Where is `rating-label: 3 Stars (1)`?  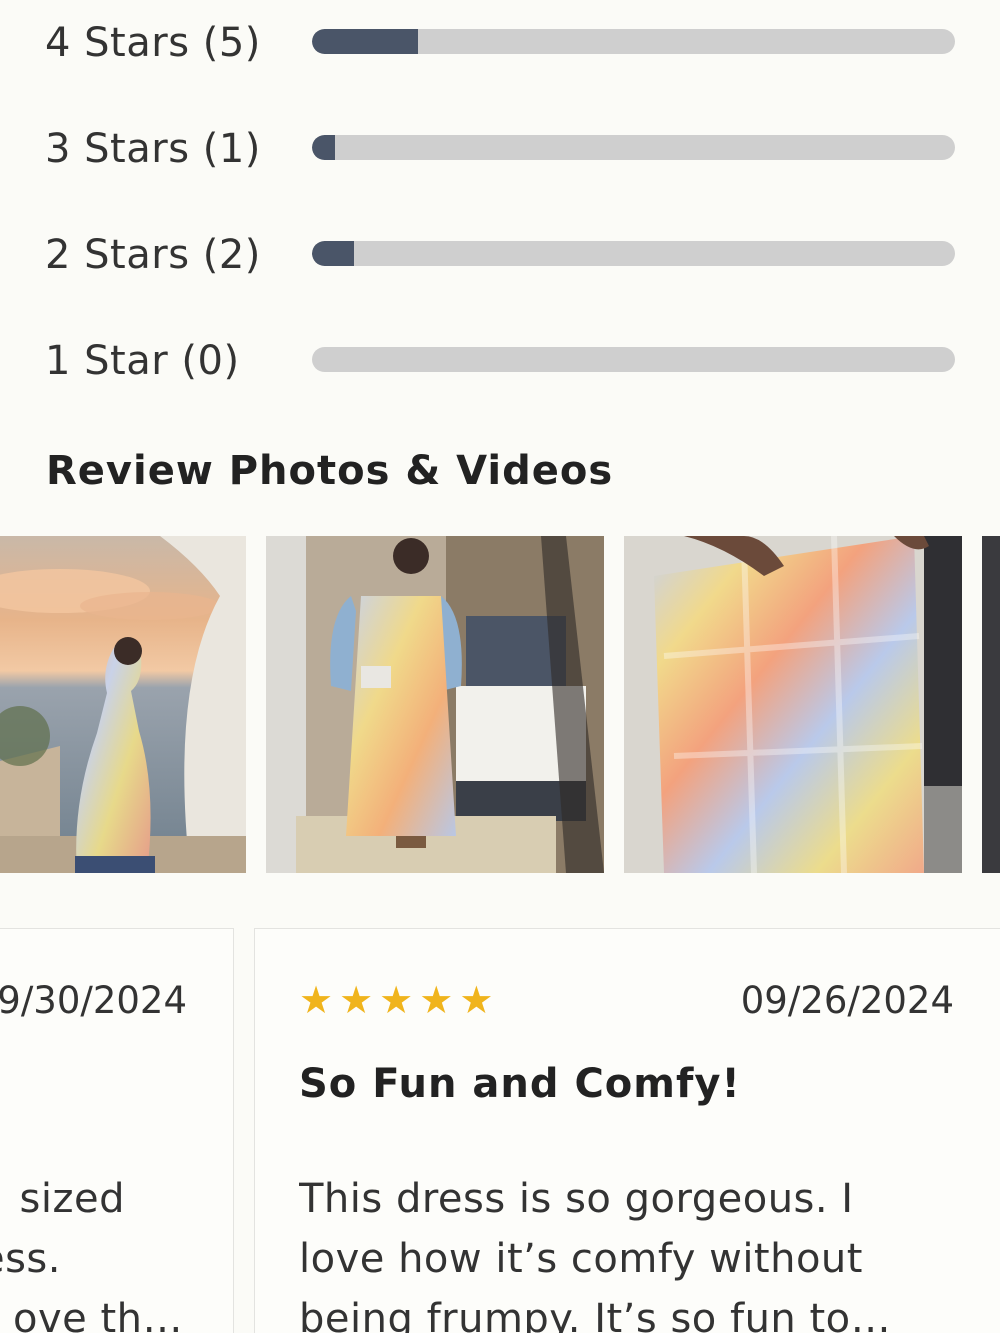 rating-label: 3 Stars (1) is located at coordinates (153, 149).